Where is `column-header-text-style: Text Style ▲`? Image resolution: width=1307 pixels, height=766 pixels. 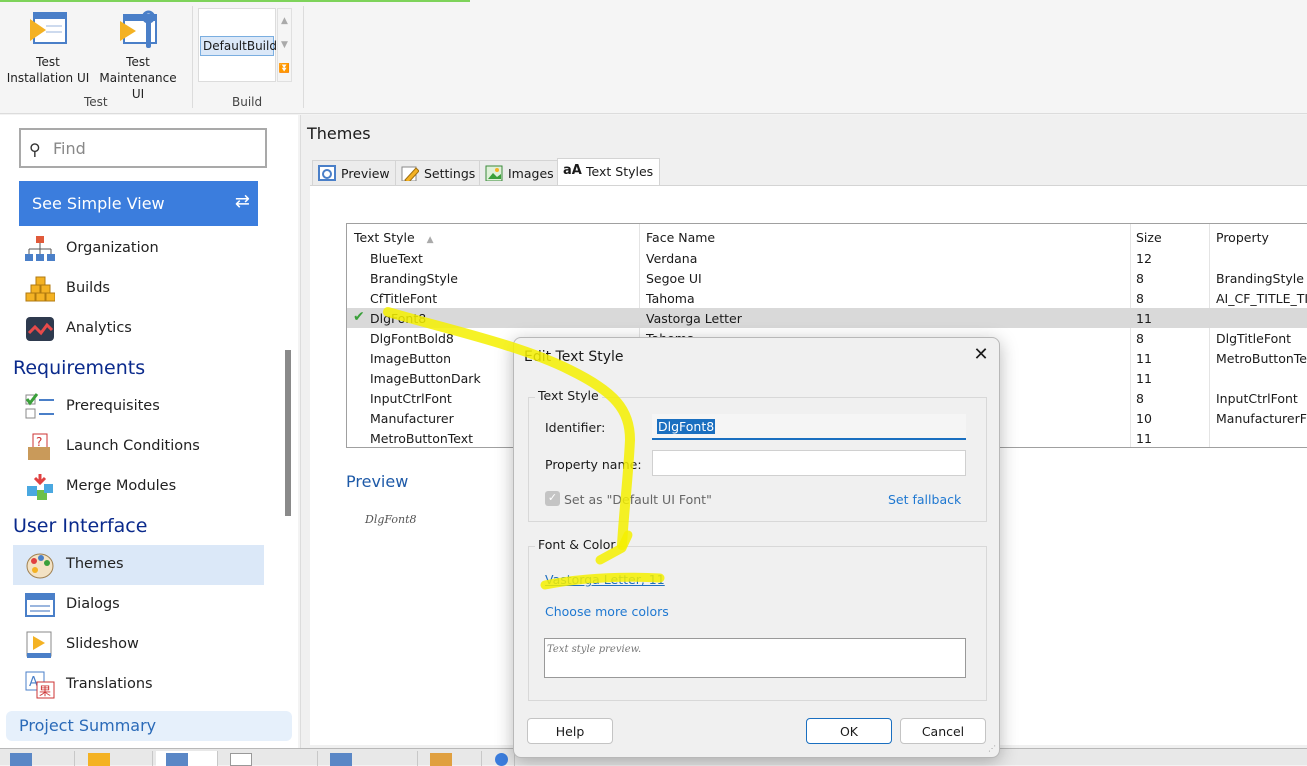 column-header-text-style: Text Style ▲ is located at coordinates (394, 237).